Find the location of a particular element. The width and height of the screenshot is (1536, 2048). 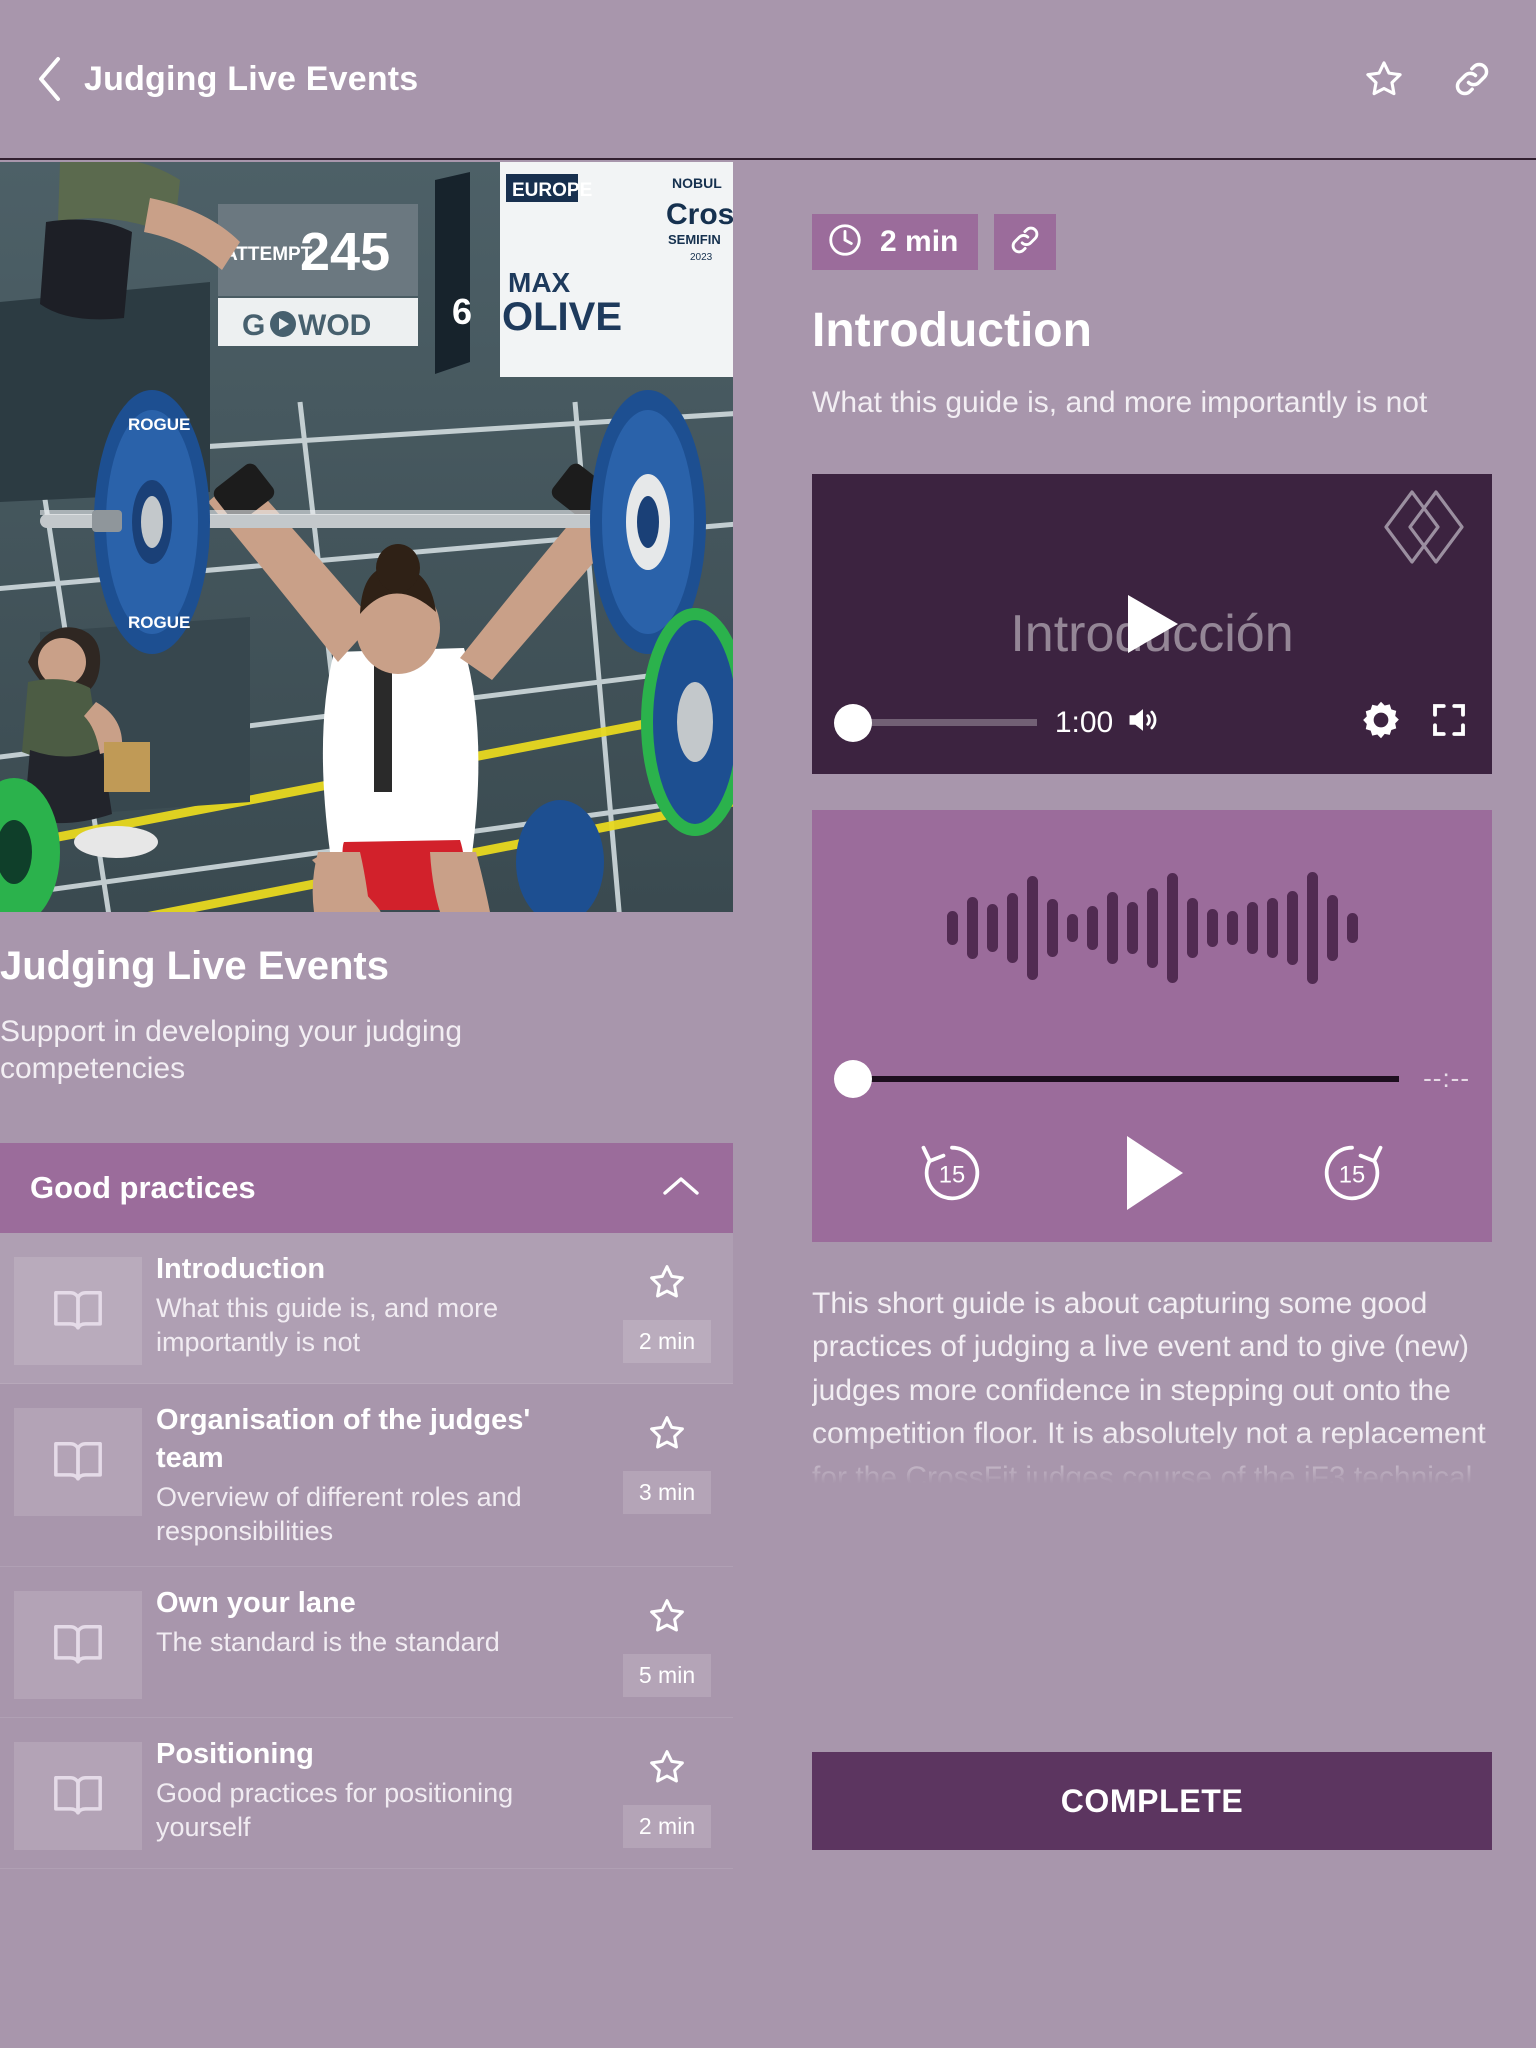

lesson-title: Introduction is located at coordinates (241, 1269).